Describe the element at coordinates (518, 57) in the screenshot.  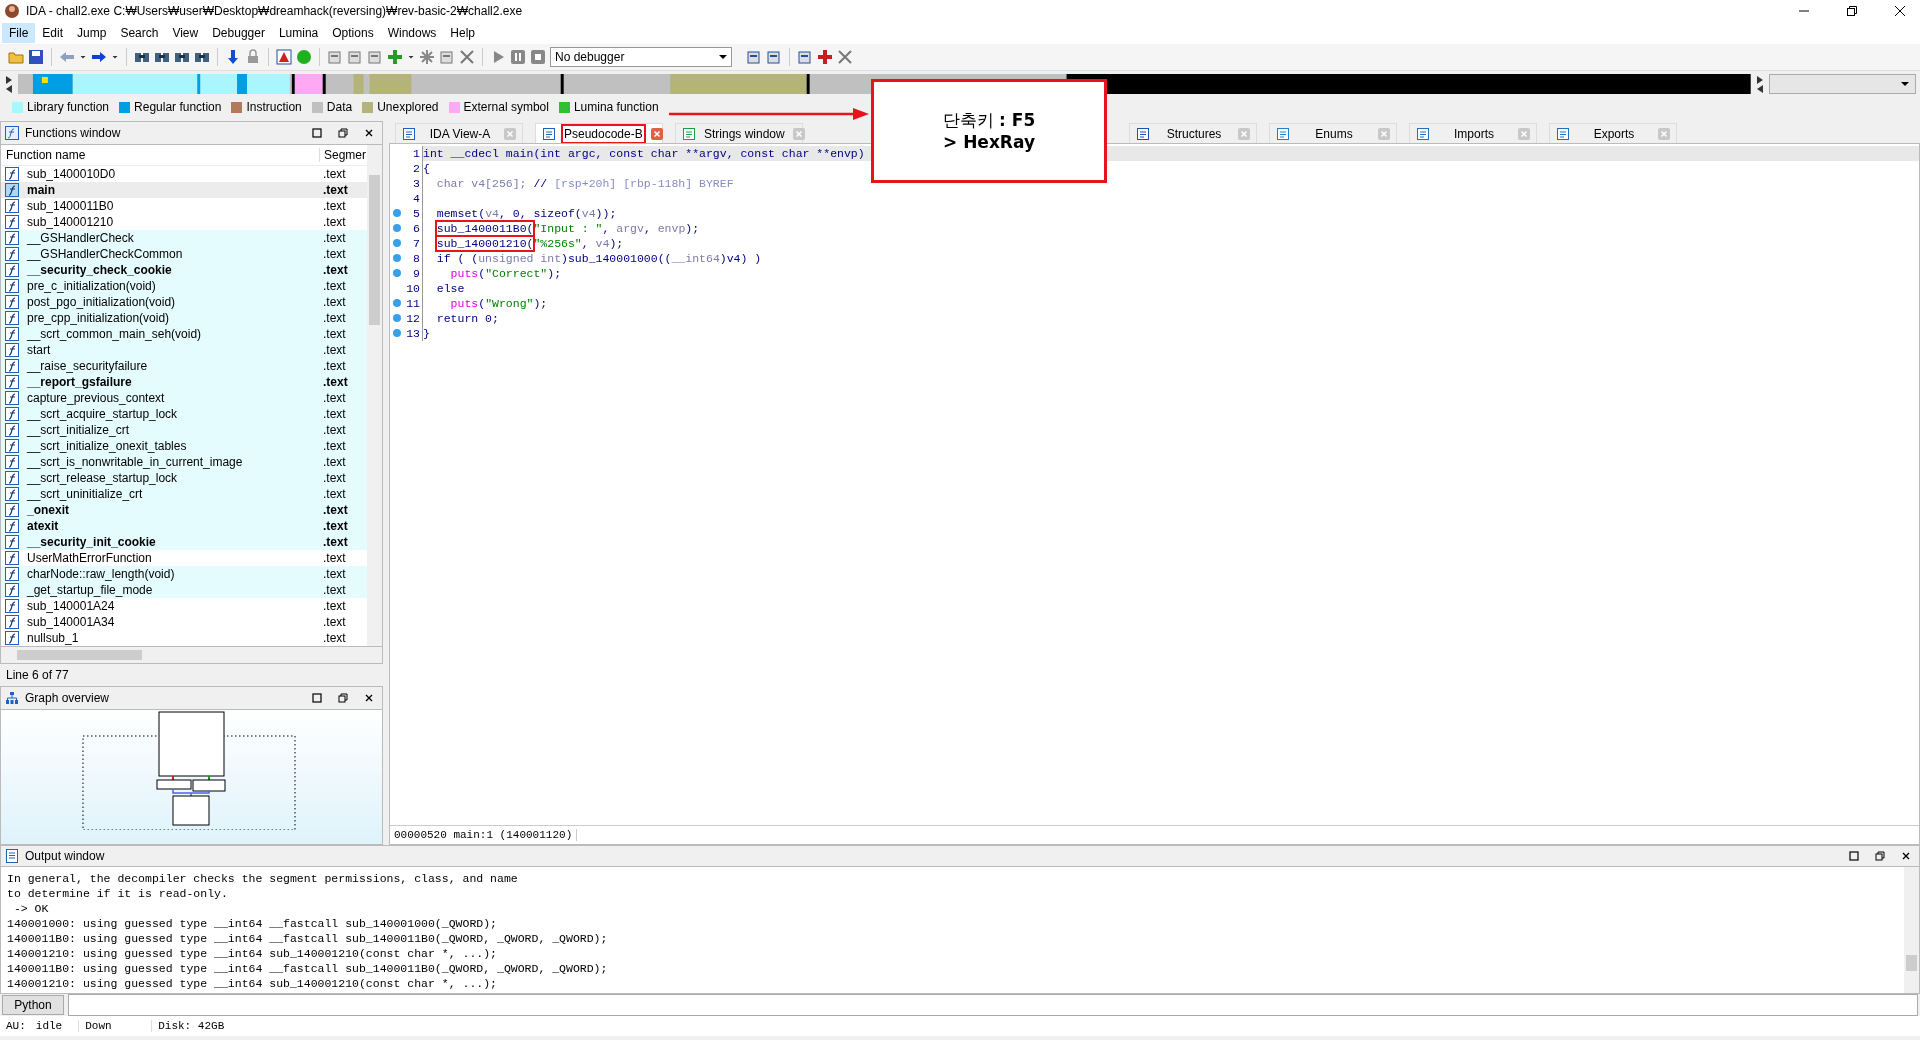
I see `pause-icon` at that location.